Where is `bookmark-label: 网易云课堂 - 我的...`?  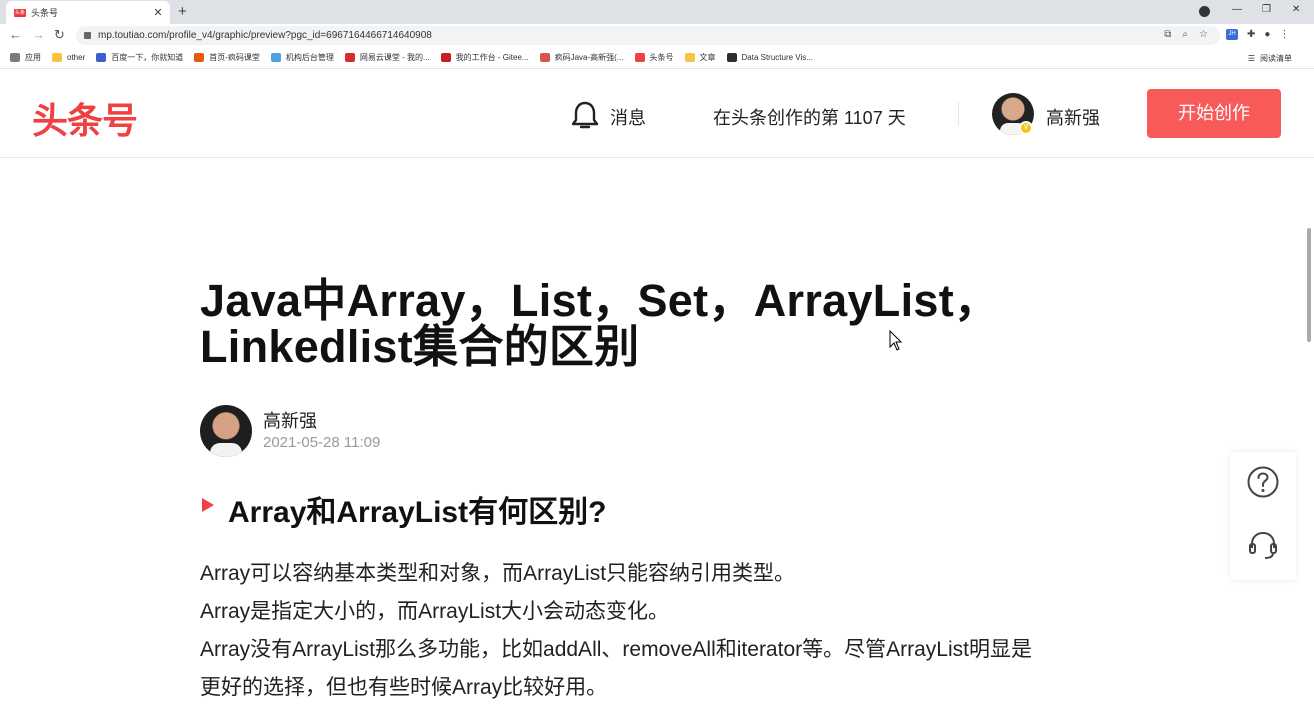
bookmark-label: 网易云课堂 - 我的... is located at coordinates (394, 57).